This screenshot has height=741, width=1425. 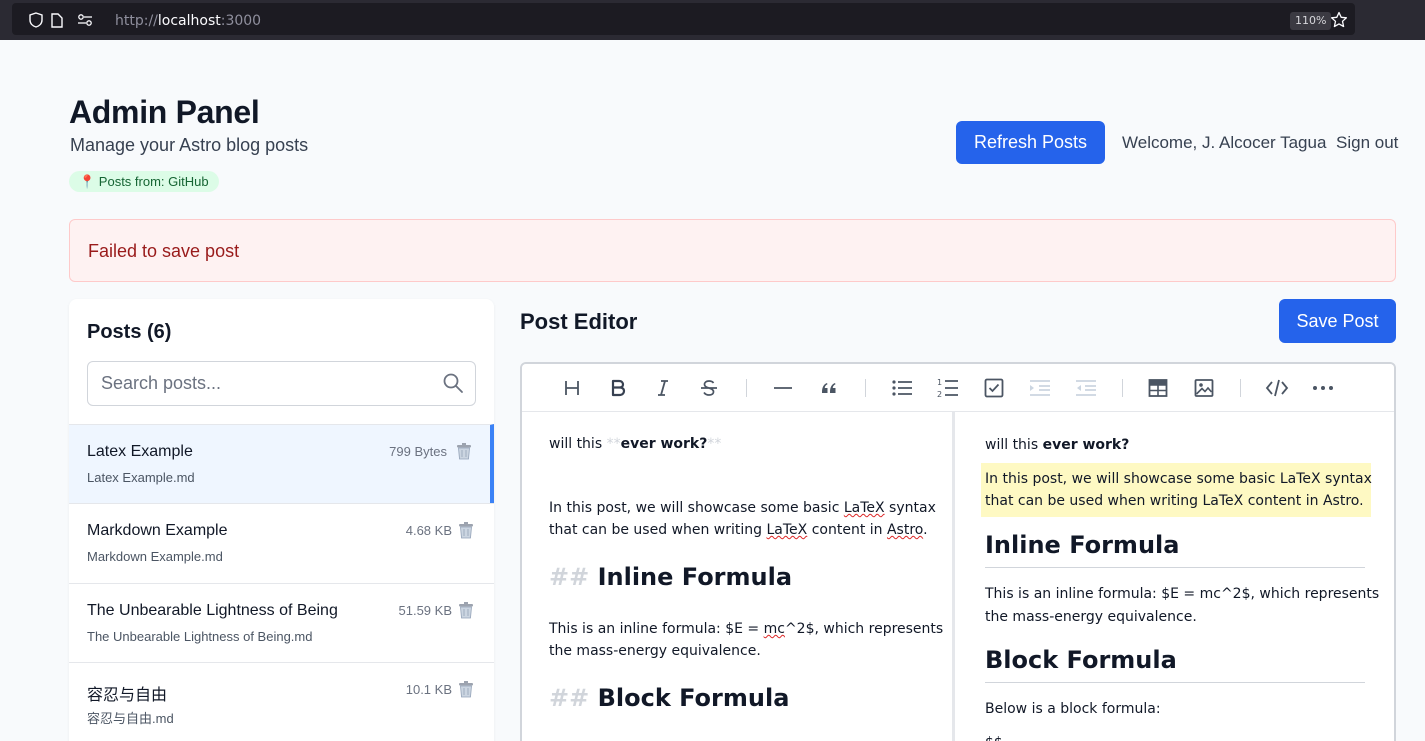 What do you see at coordinates (829, 388) in the screenshot?
I see `quote-icon` at bounding box center [829, 388].